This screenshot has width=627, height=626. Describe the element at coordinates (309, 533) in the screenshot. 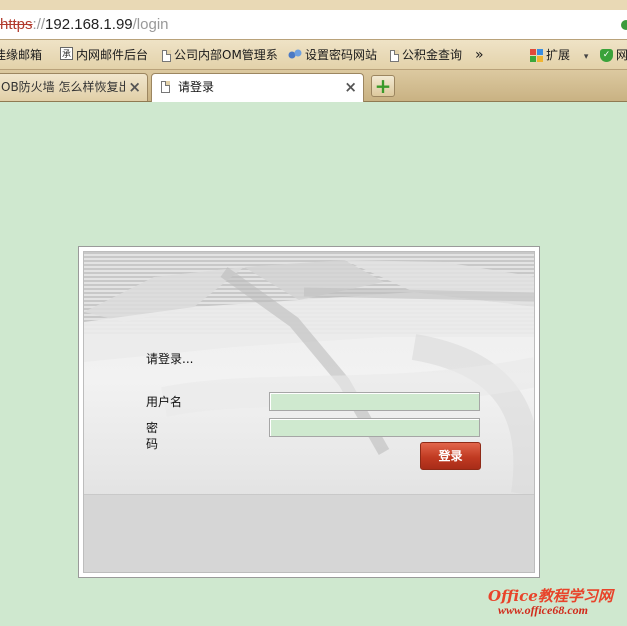

I see `panel-footer` at that location.